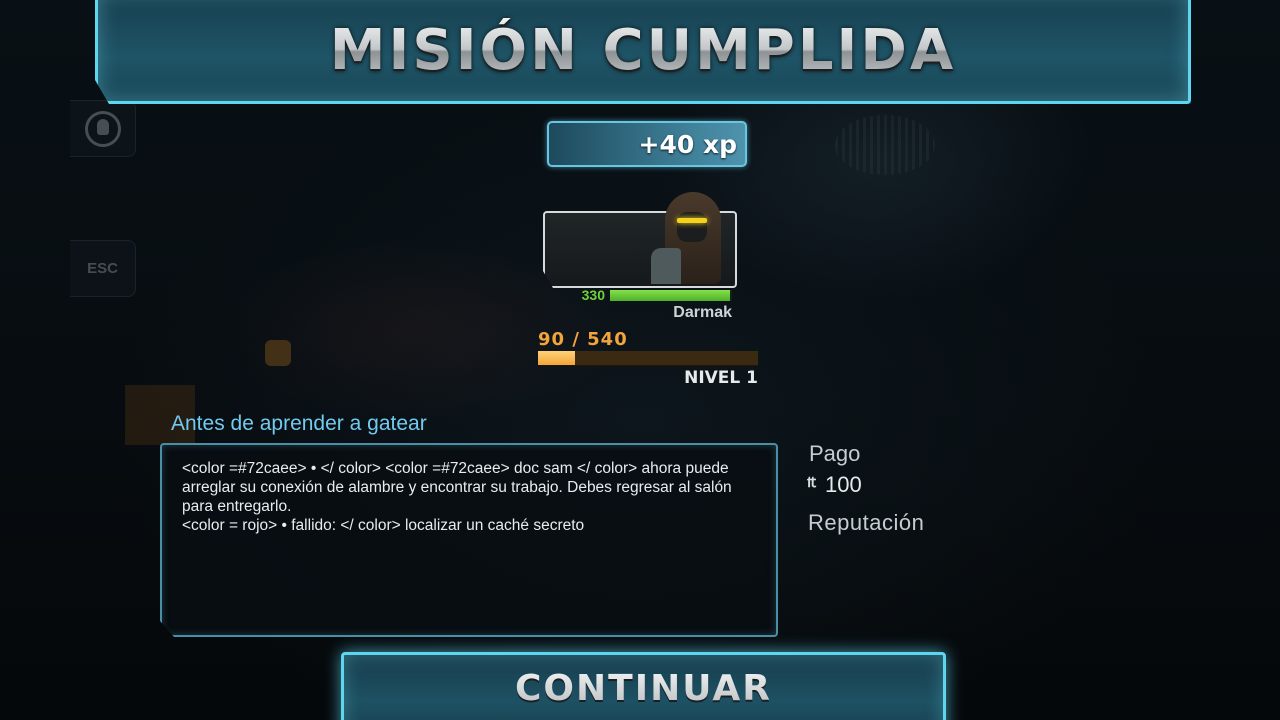  I want to click on character-hp-bar, so click(671, 295).